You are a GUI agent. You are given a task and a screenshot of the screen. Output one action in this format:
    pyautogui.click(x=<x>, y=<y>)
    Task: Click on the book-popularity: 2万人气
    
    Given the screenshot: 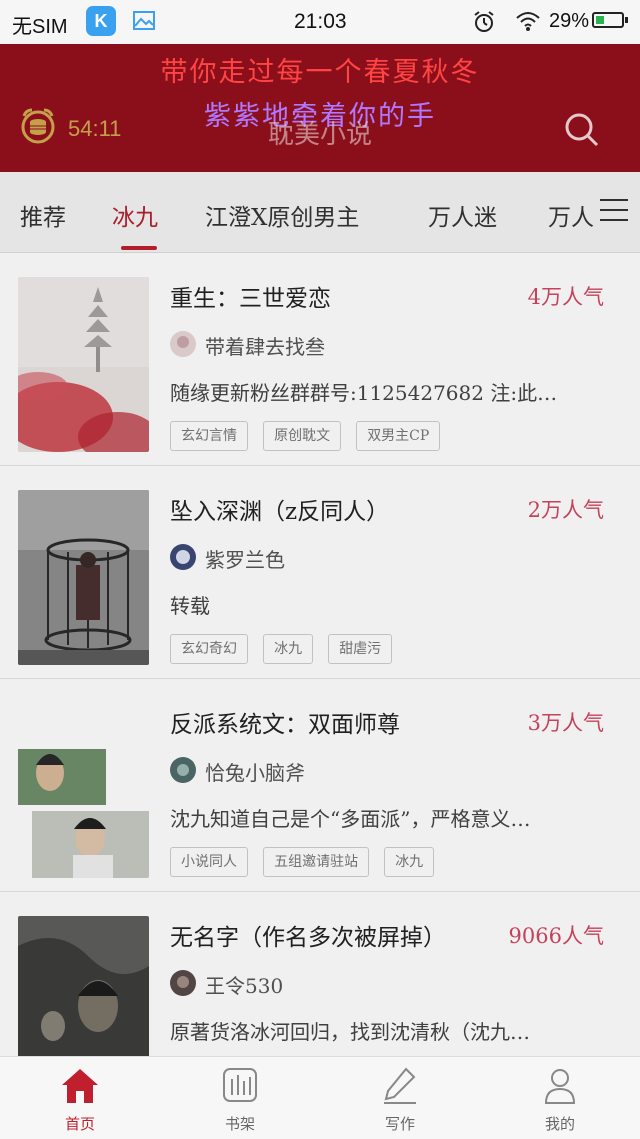 What is the action you would take?
    pyautogui.click(x=565, y=510)
    